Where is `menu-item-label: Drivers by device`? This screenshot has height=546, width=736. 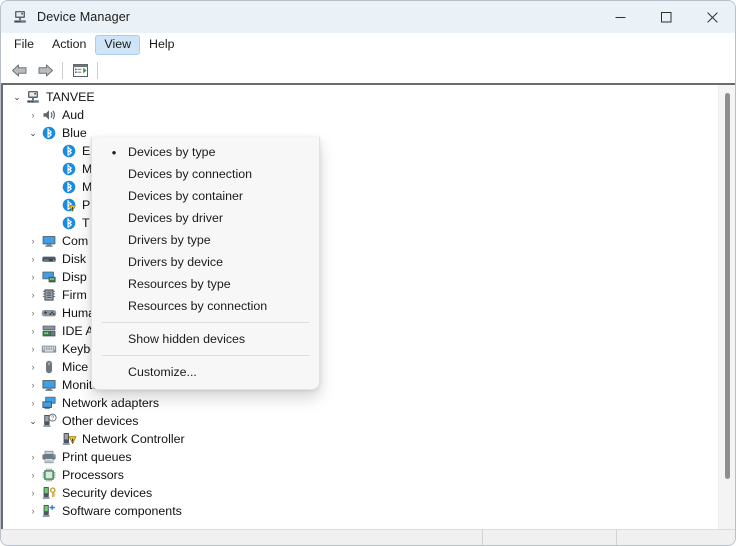 menu-item-label: Drivers by device is located at coordinates (176, 261).